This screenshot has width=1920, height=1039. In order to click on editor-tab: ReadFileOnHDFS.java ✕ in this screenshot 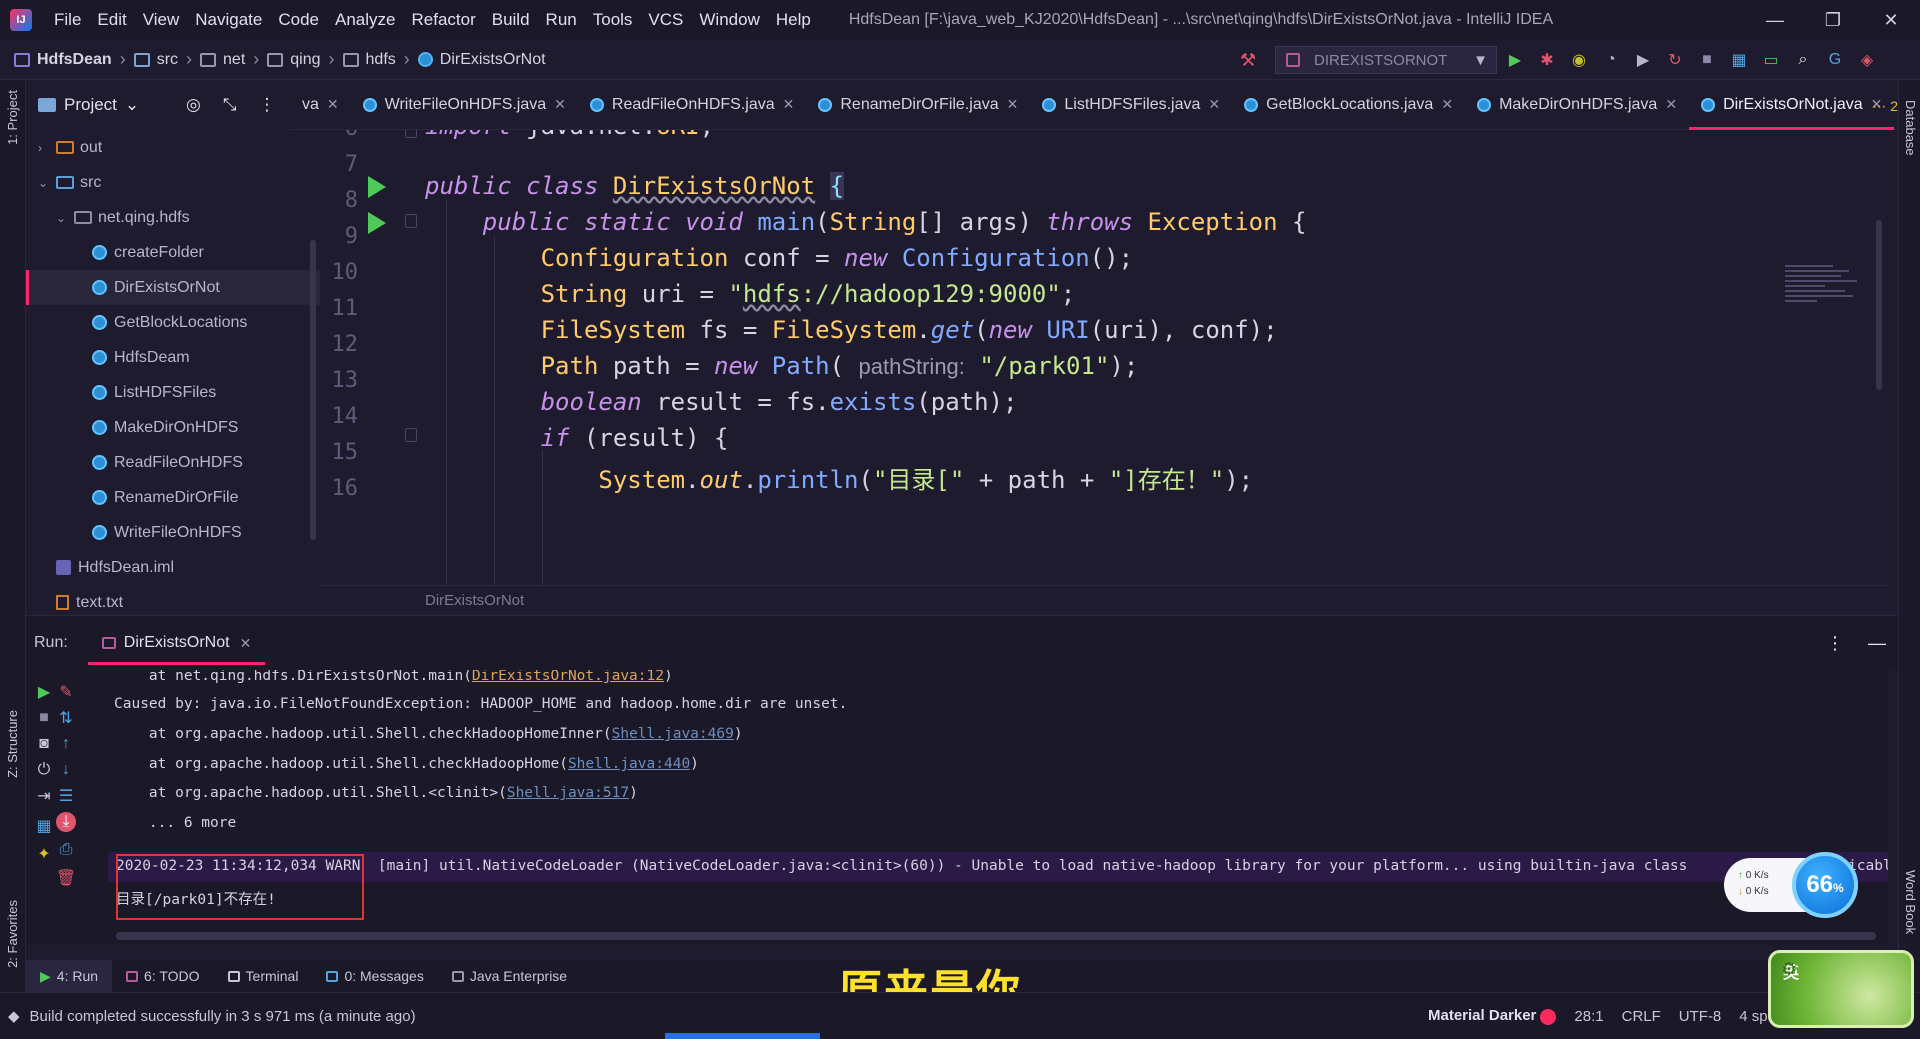, I will do `click(692, 105)`.